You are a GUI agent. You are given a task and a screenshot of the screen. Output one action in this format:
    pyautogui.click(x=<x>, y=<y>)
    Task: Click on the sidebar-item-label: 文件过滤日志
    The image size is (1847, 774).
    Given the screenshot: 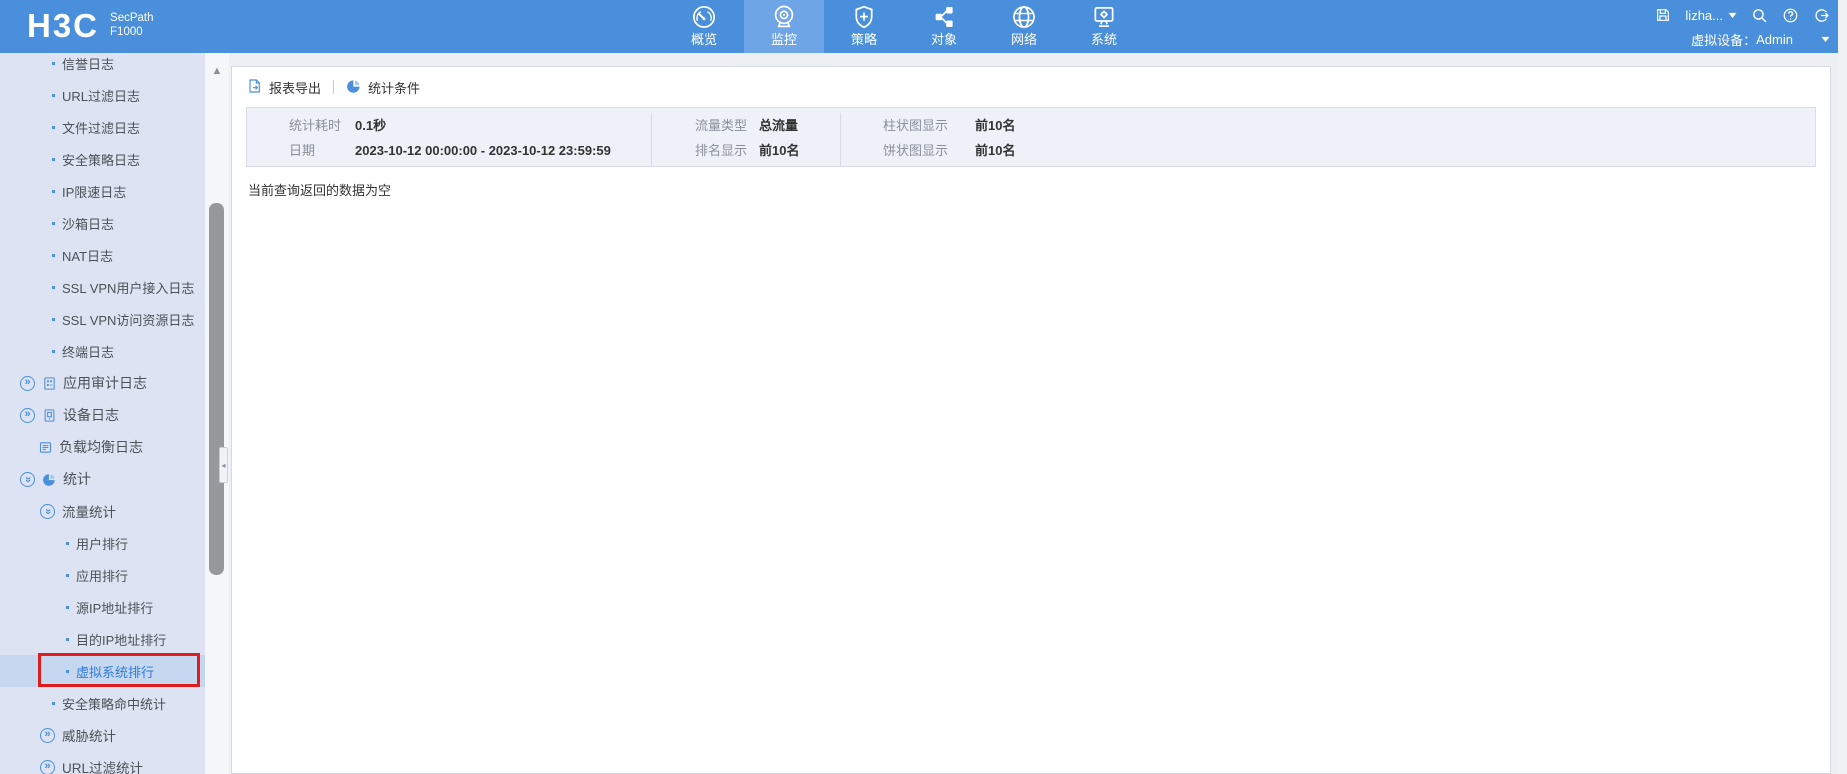 What is the action you would take?
    pyautogui.click(x=101, y=128)
    